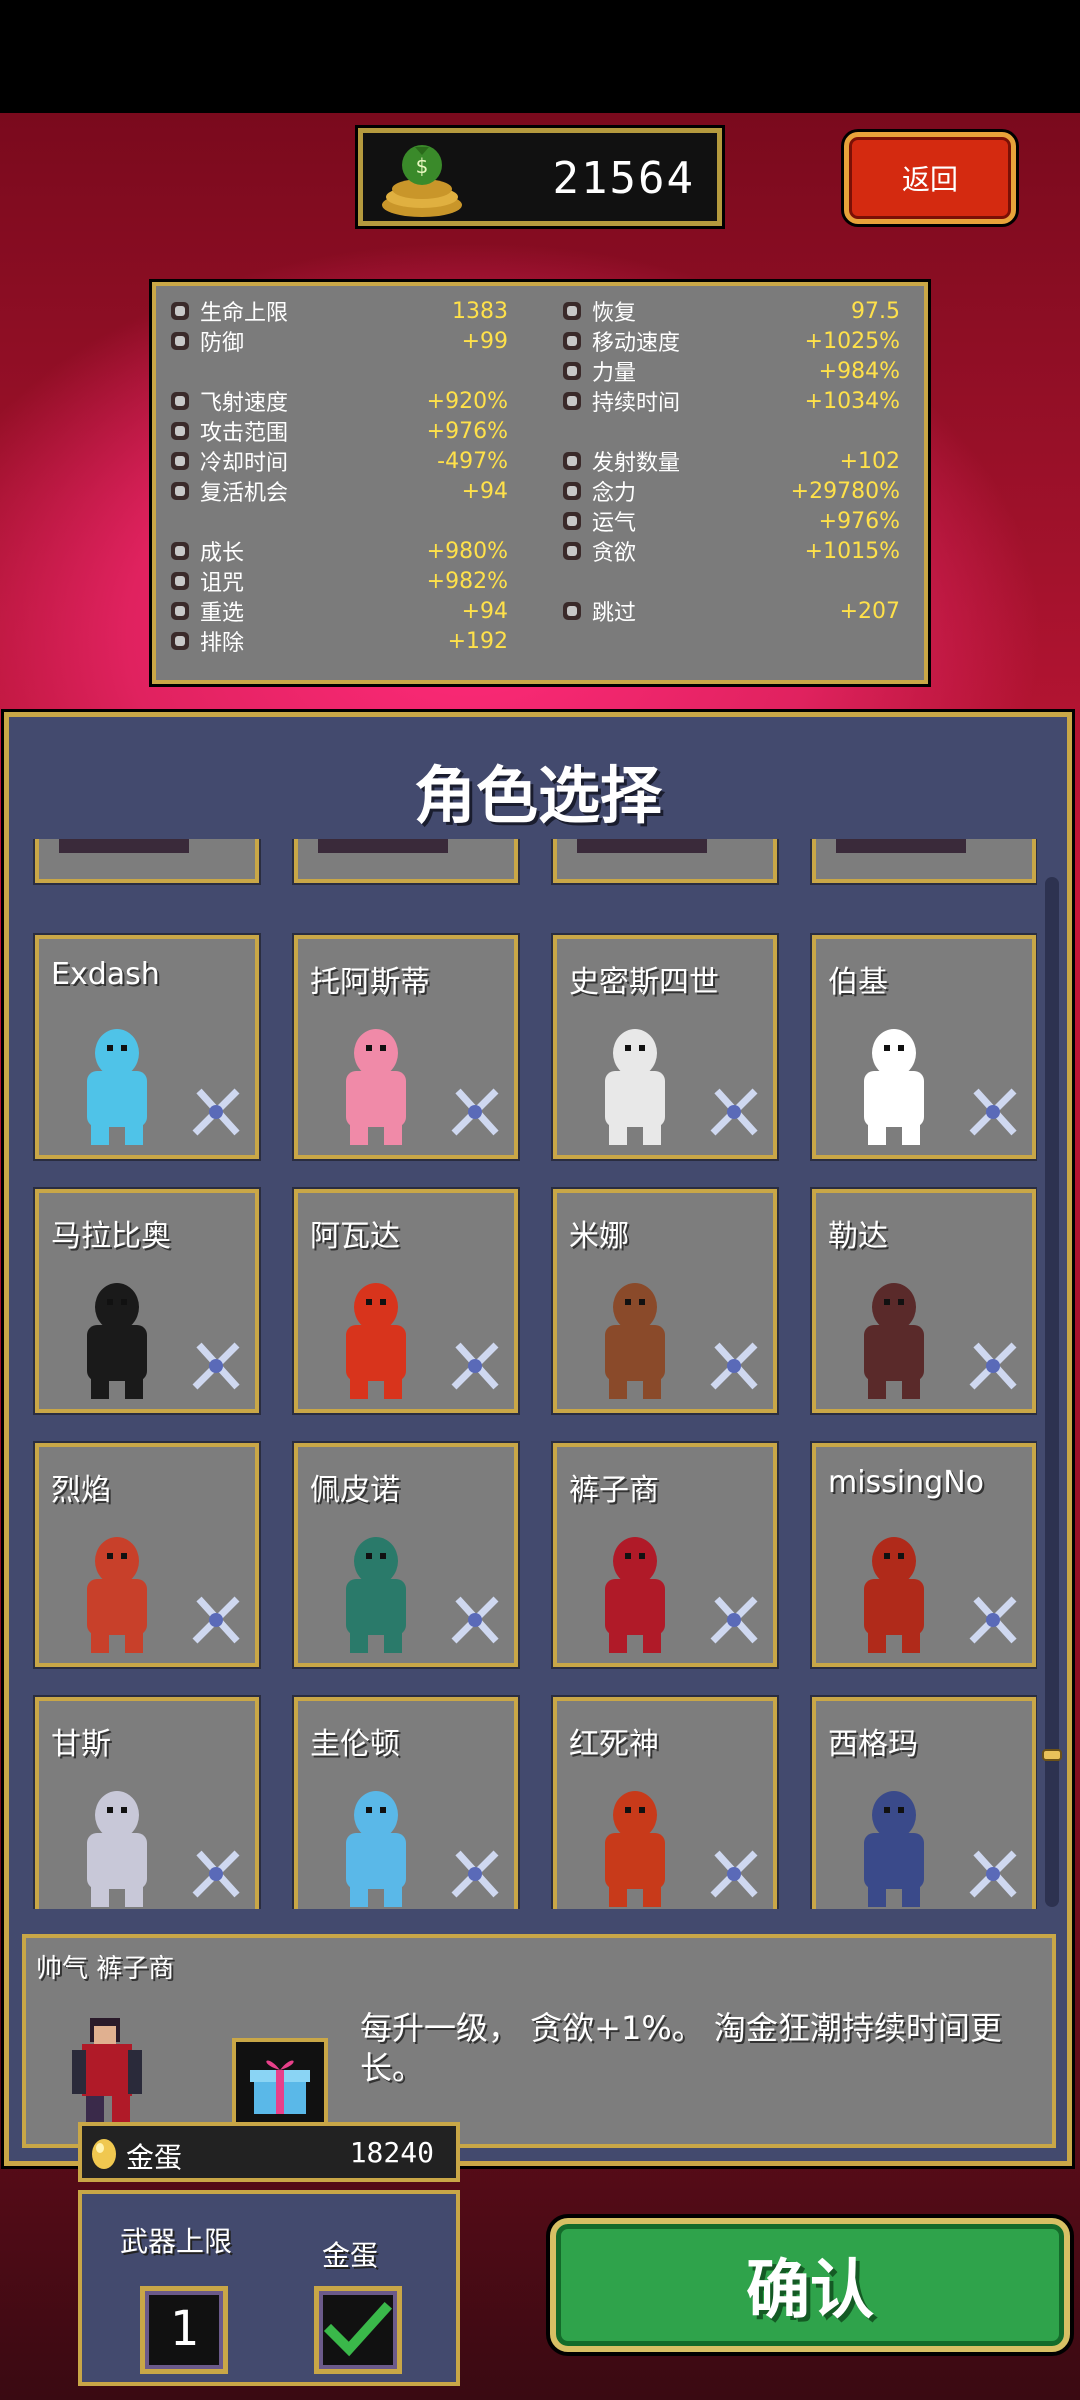 This screenshot has height=2400, width=1080. I want to click on character-card: 烈焰, so click(147, 1555).